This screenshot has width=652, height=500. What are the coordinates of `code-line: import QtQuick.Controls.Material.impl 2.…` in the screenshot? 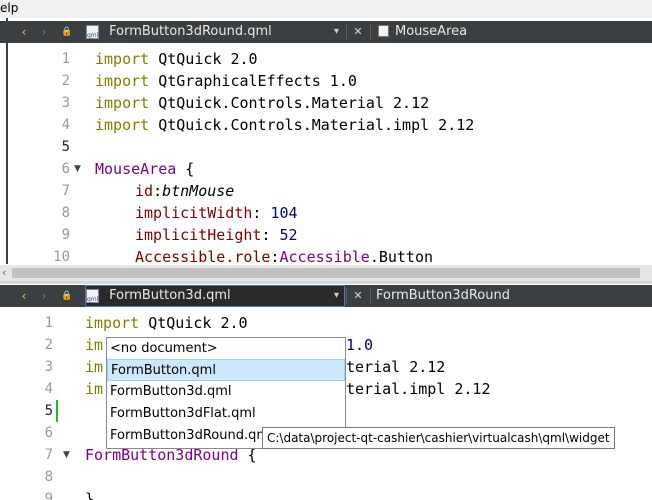 It's located at (285, 125).